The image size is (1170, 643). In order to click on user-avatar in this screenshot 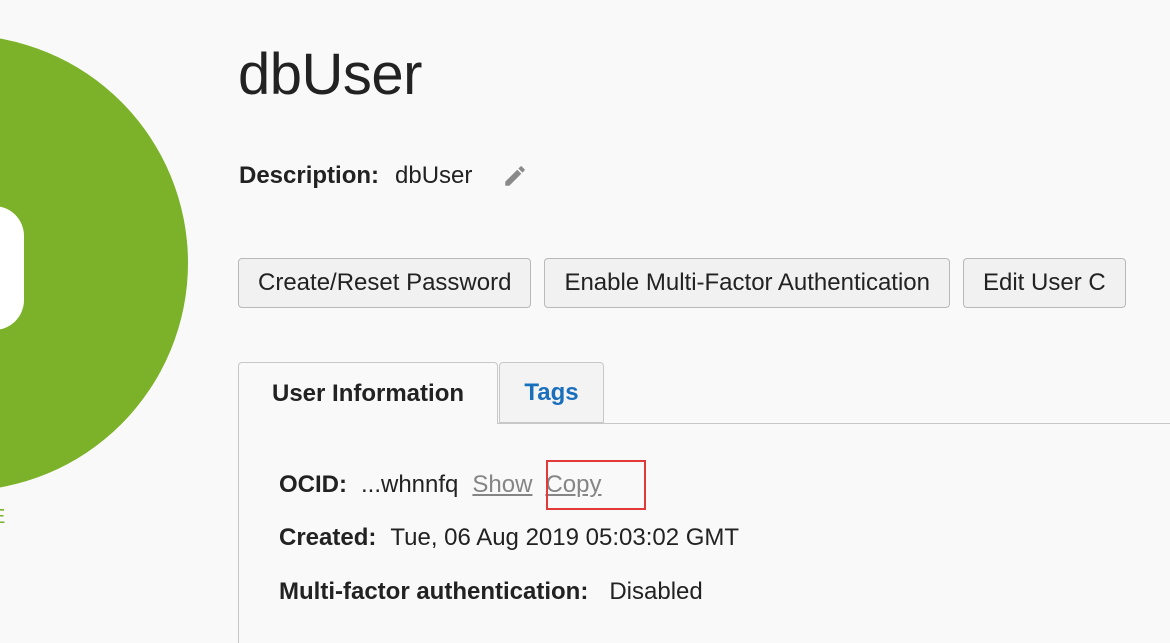, I will do `click(100, 280)`.